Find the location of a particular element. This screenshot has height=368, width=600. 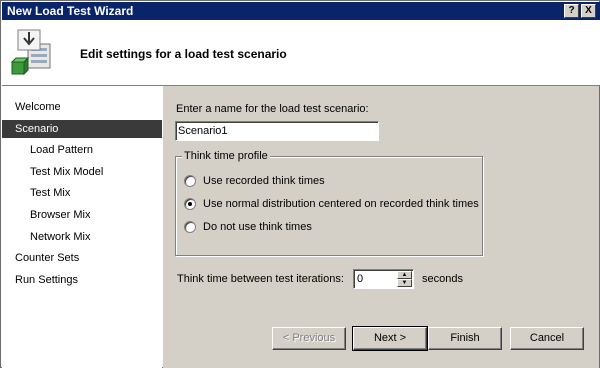

finish-button: Finish is located at coordinates (465, 338).